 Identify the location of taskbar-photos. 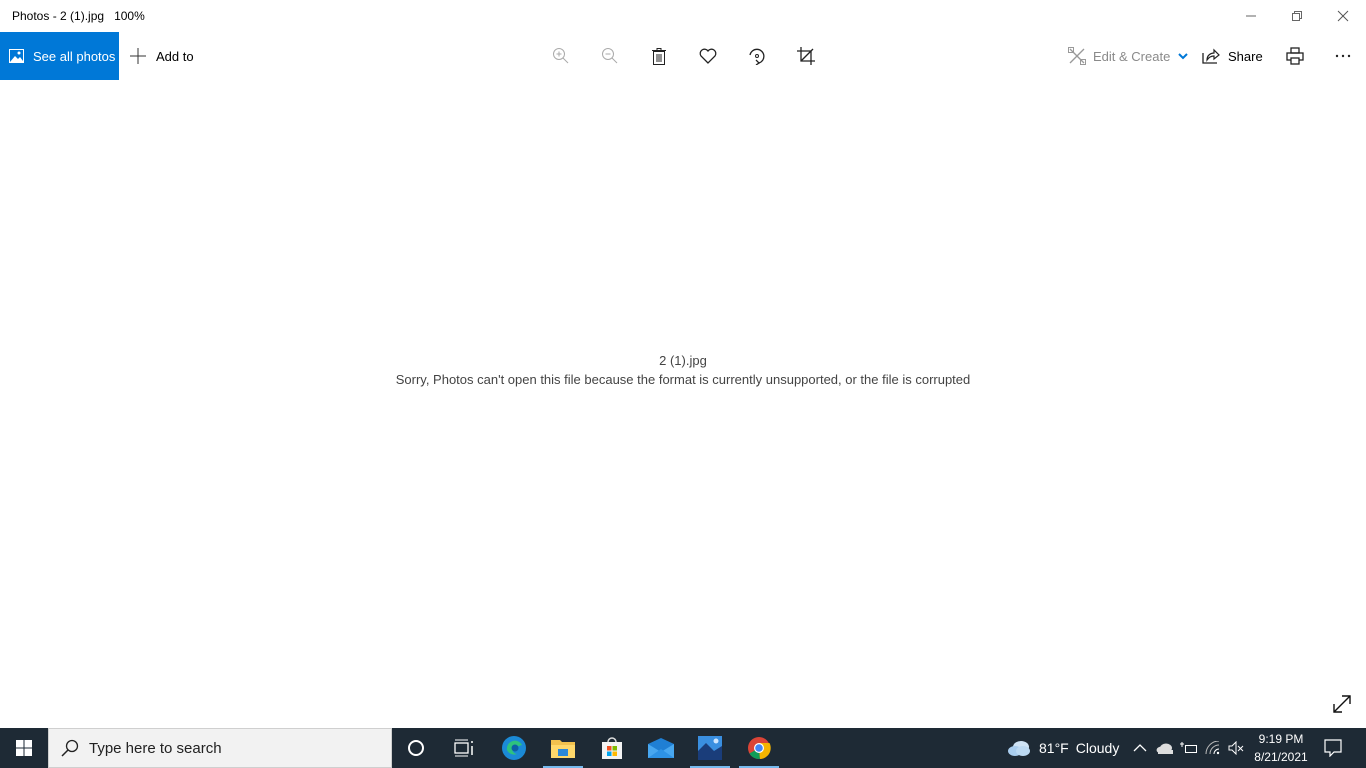
(710, 748).